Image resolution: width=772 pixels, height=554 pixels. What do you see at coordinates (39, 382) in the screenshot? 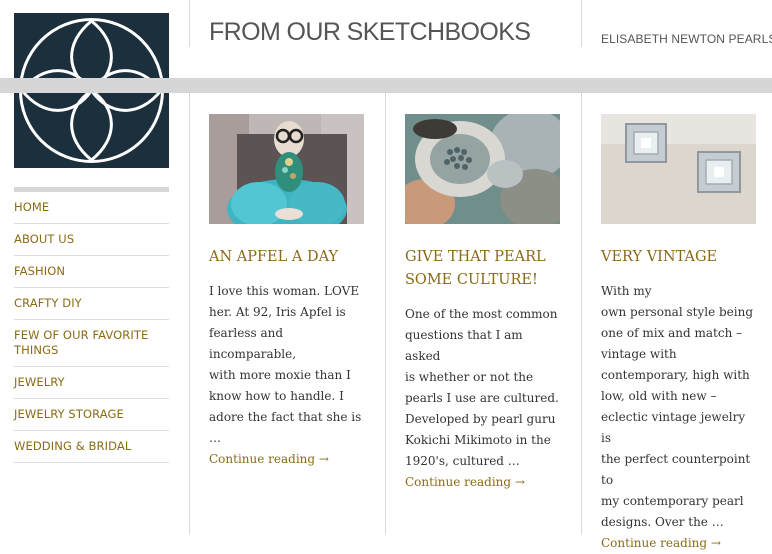
I see `sidebar-item-label: JEWELRY` at bounding box center [39, 382].